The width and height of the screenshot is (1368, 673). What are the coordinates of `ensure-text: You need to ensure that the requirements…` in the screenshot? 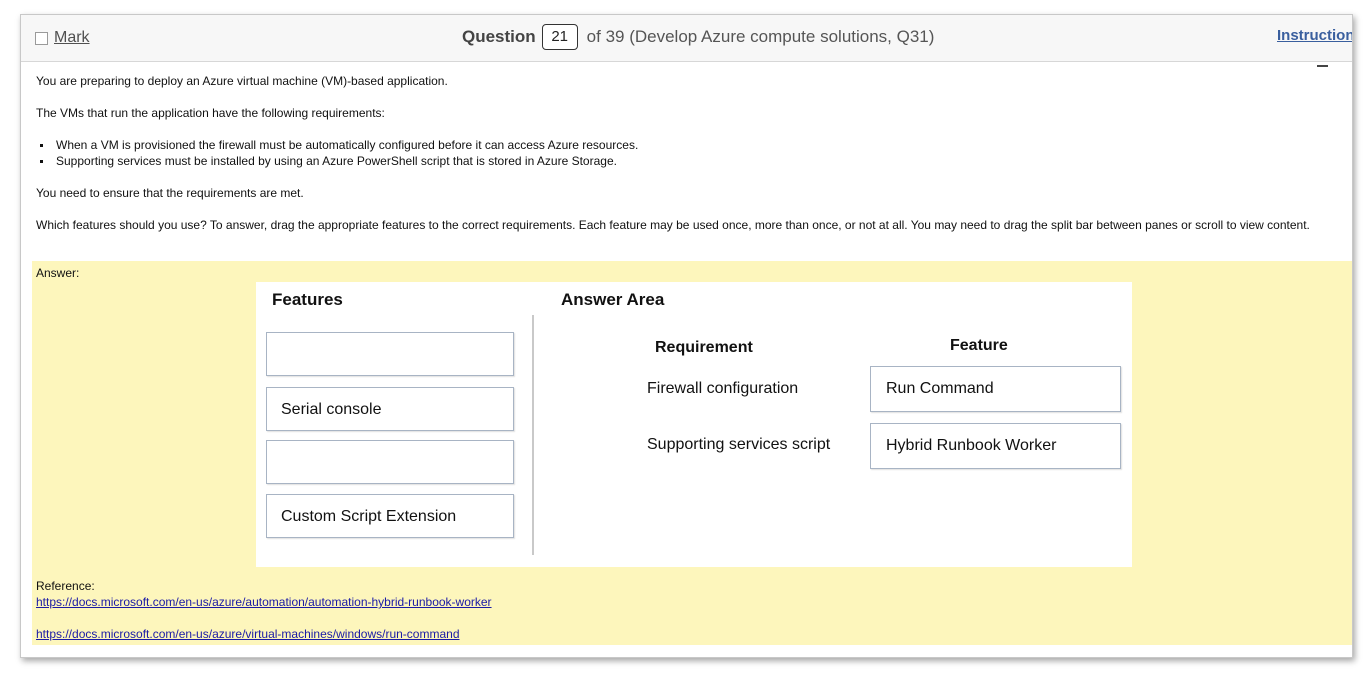 It's located at (170, 193).